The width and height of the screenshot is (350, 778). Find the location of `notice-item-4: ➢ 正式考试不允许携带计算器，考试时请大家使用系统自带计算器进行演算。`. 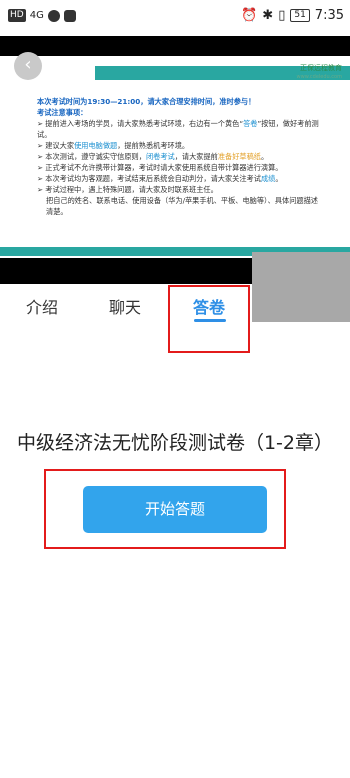

notice-item-4: ➢ 正式考试不允许携带计算器，考试时请大家使用系统自带计算器进行演算。 is located at coordinates (160, 167).